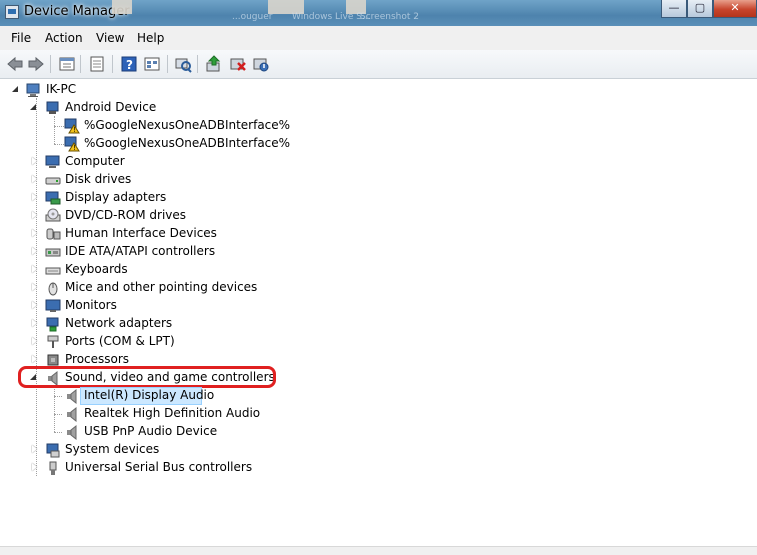  What do you see at coordinates (53, 252) in the screenshot?
I see `ide-controller-icon` at bounding box center [53, 252].